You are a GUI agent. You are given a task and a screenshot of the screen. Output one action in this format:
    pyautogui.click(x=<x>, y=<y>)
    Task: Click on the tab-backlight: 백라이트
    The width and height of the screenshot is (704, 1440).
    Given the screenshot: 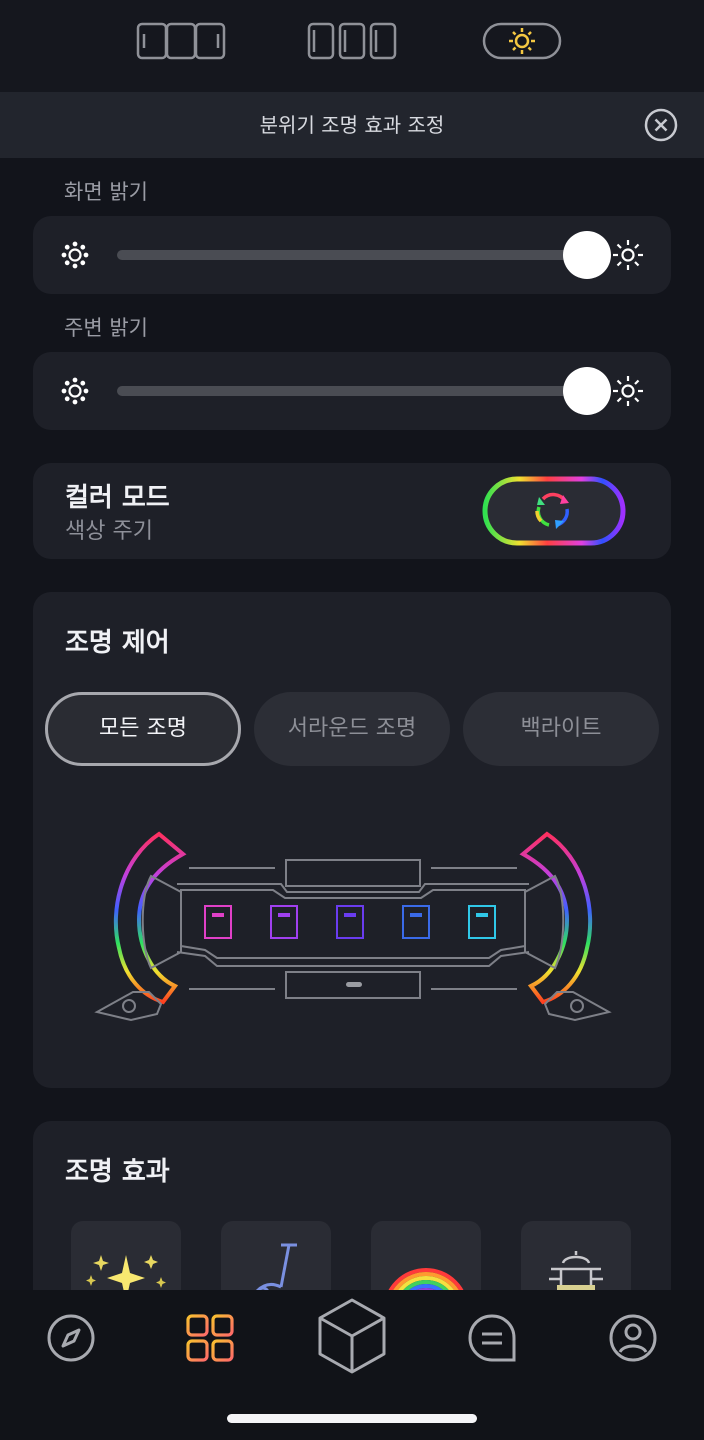 What is the action you would take?
    pyautogui.click(x=561, y=729)
    